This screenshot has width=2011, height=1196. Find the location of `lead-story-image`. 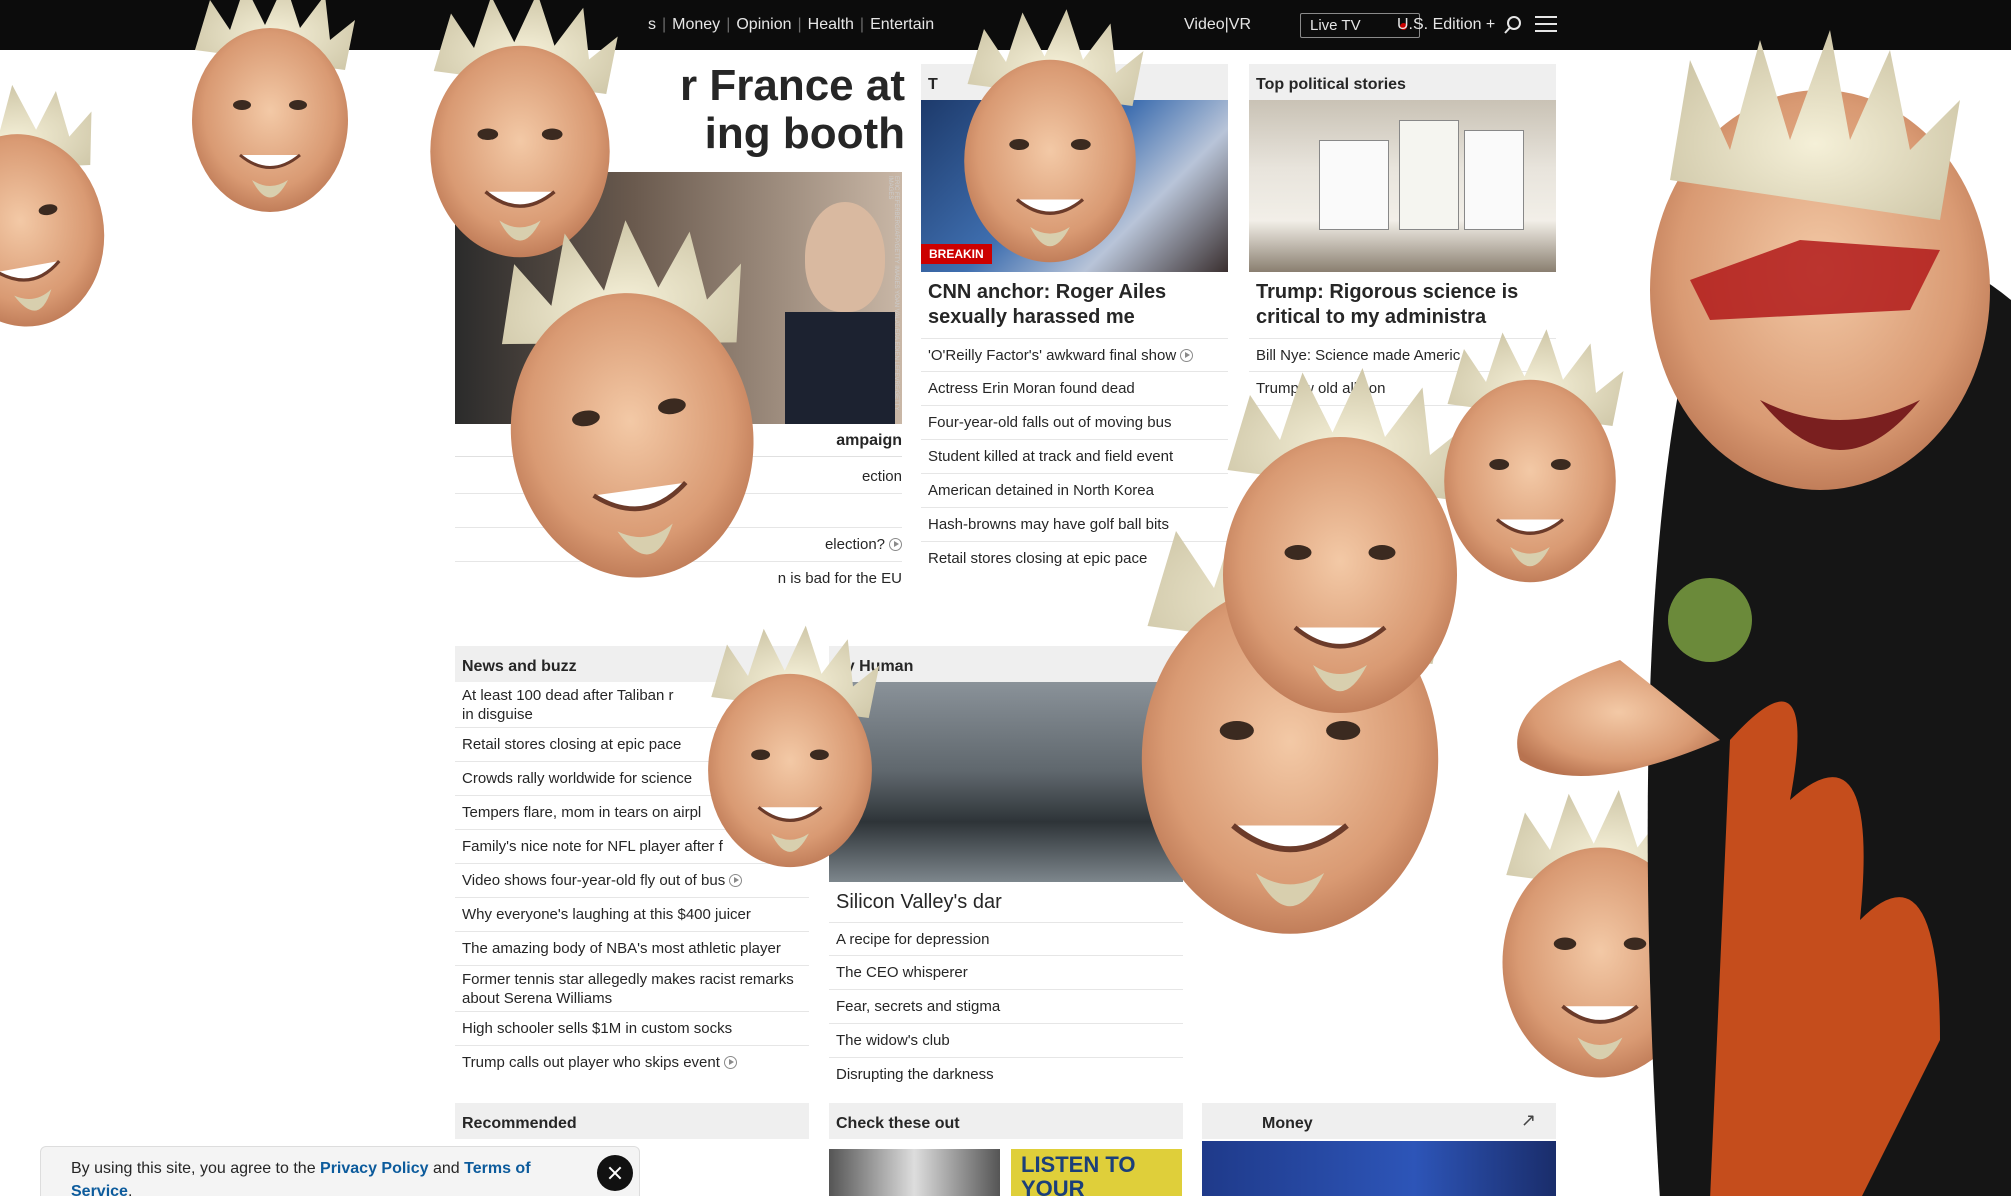

lead-story-image is located at coordinates (678, 298).